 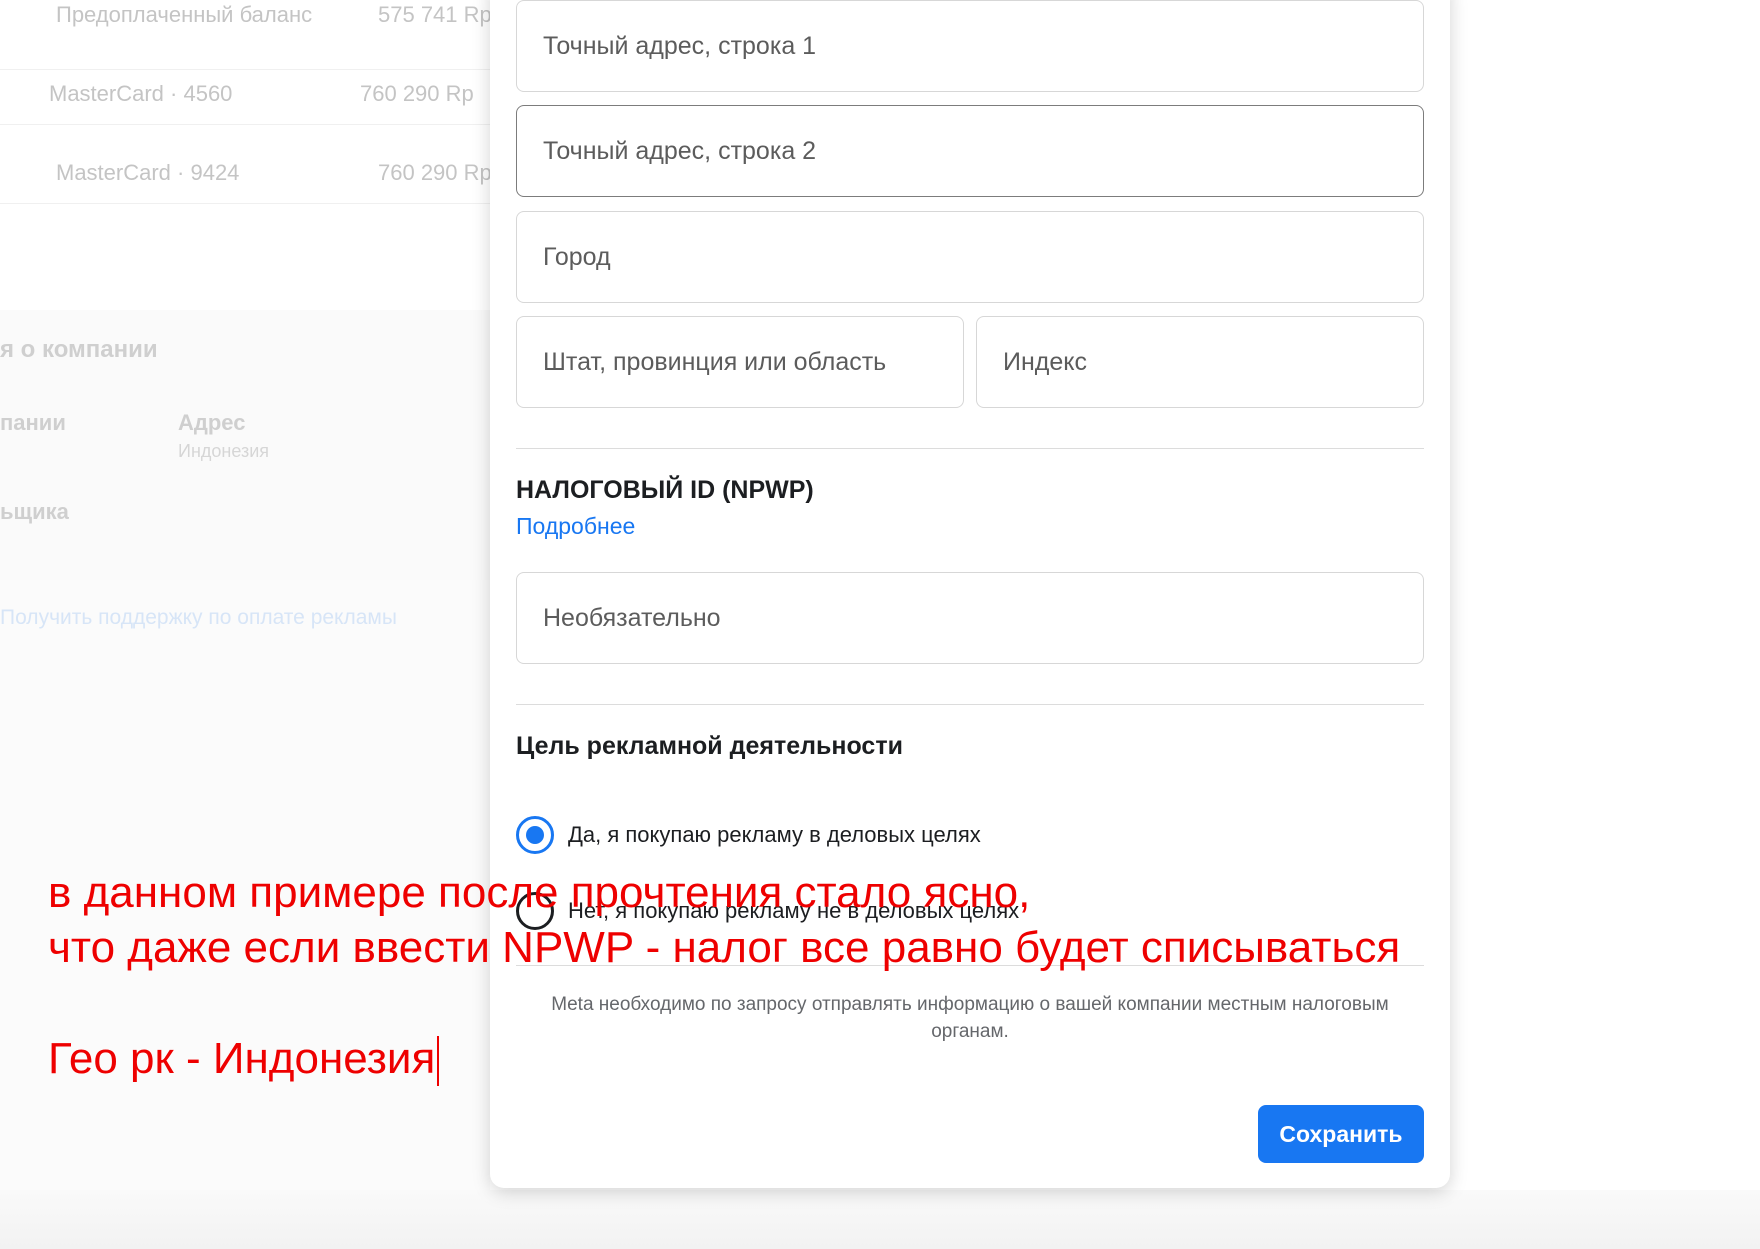 I want to click on zip-field, so click(x=1200, y=362).